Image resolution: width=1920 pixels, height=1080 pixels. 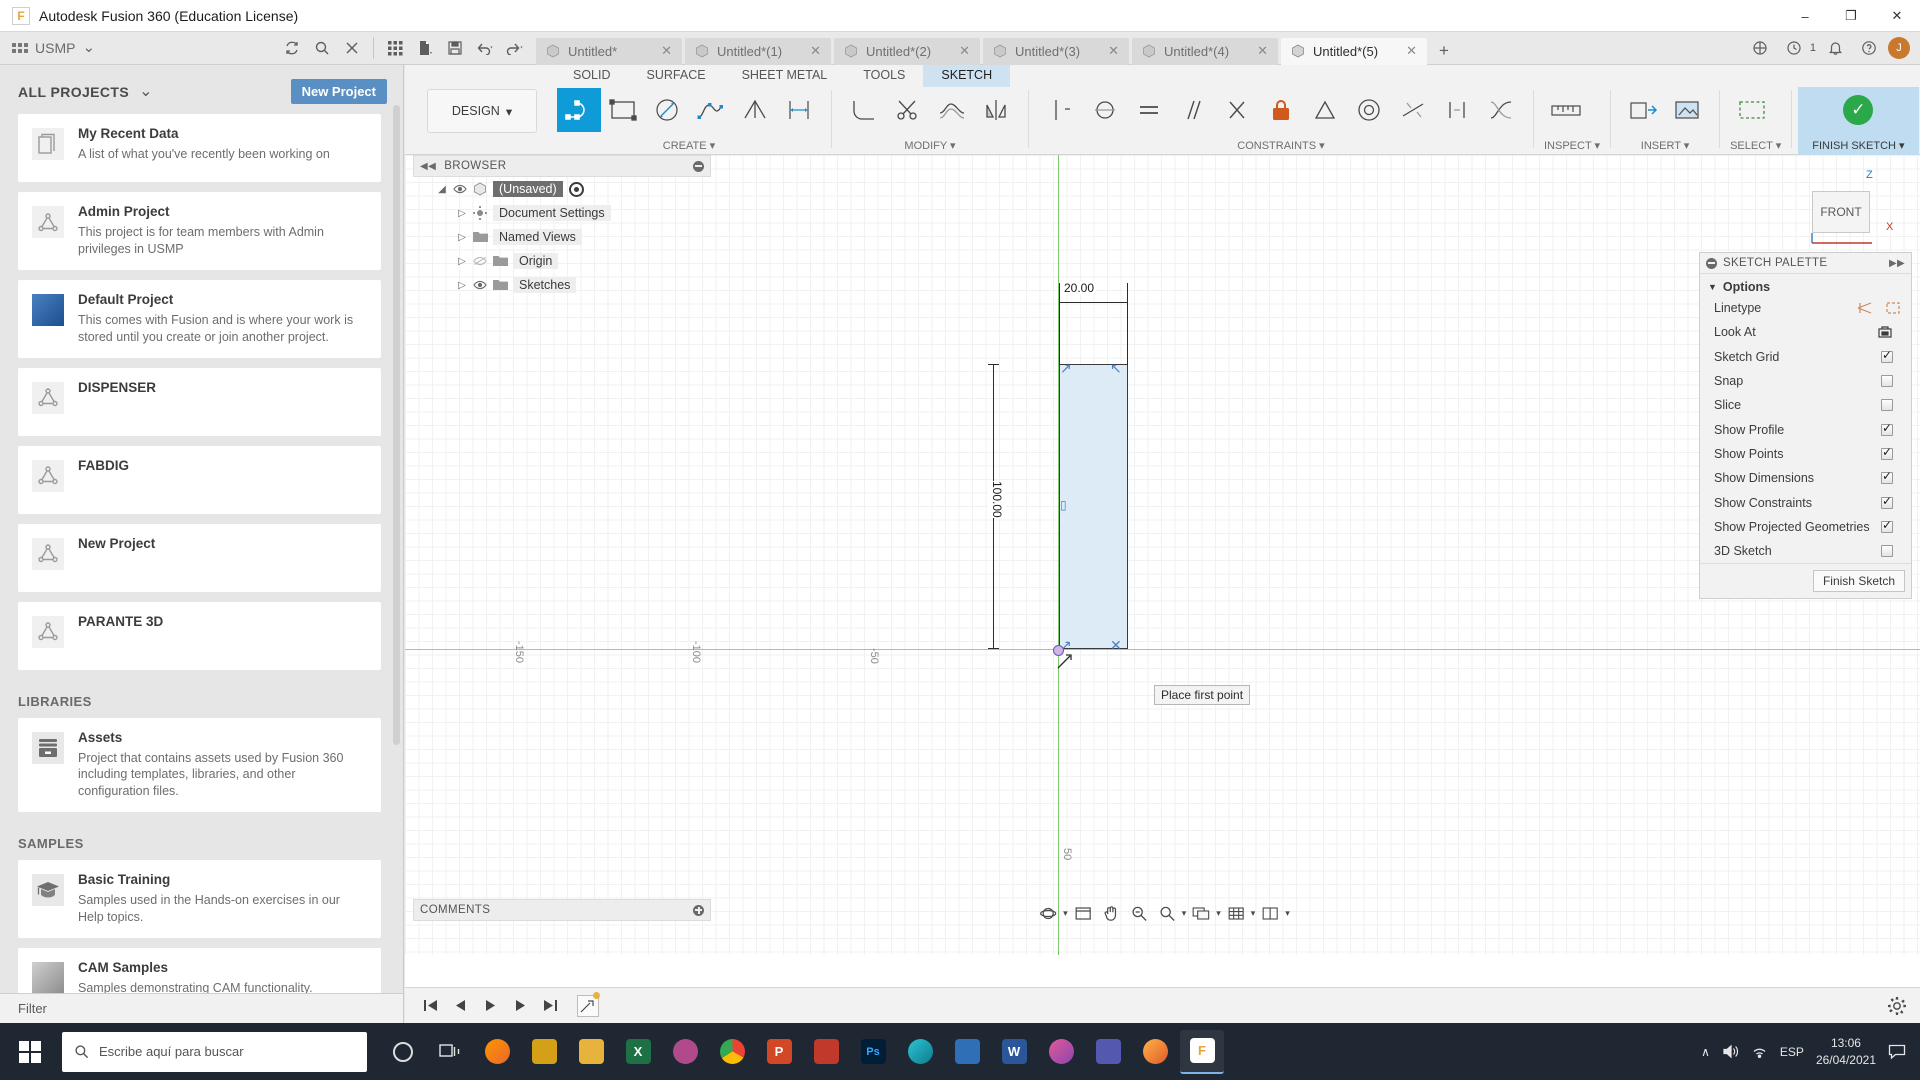 I want to click on constraint-marker: ↗, so click(x=1066, y=368).